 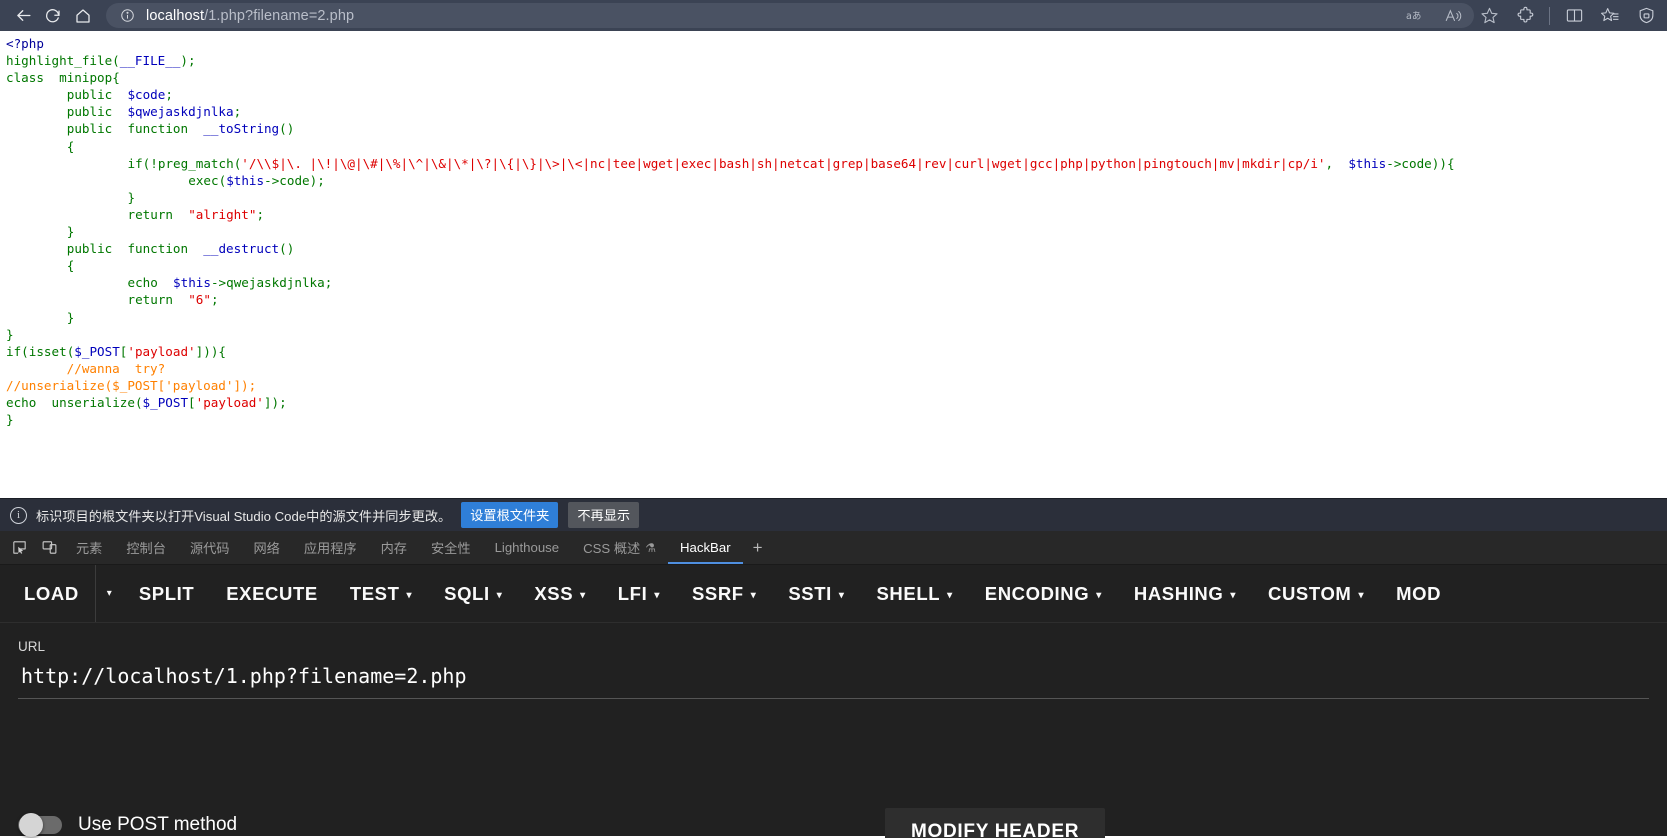 What do you see at coordinates (272, 593) in the screenshot?
I see `hackbar-execute-button: EXECUTE` at bounding box center [272, 593].